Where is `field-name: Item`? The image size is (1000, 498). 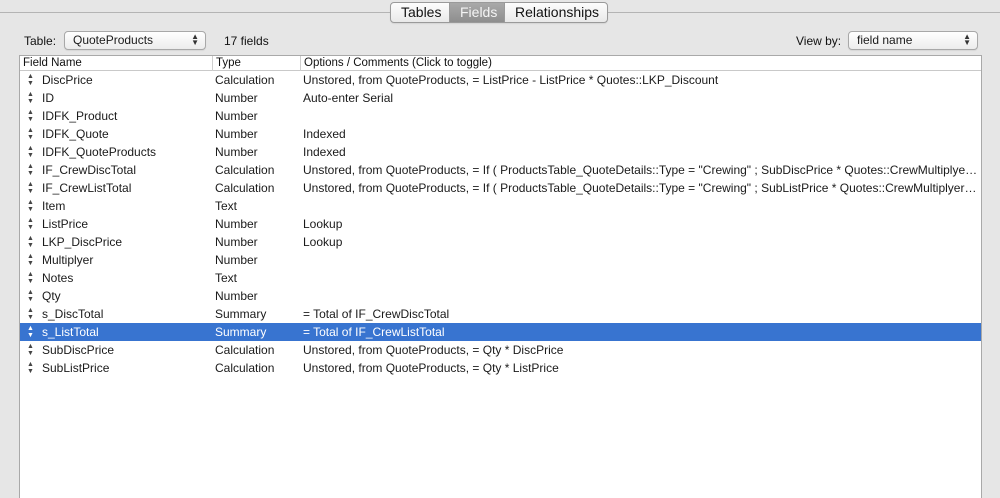
field-name: Item is located at coordinates (54, 206).